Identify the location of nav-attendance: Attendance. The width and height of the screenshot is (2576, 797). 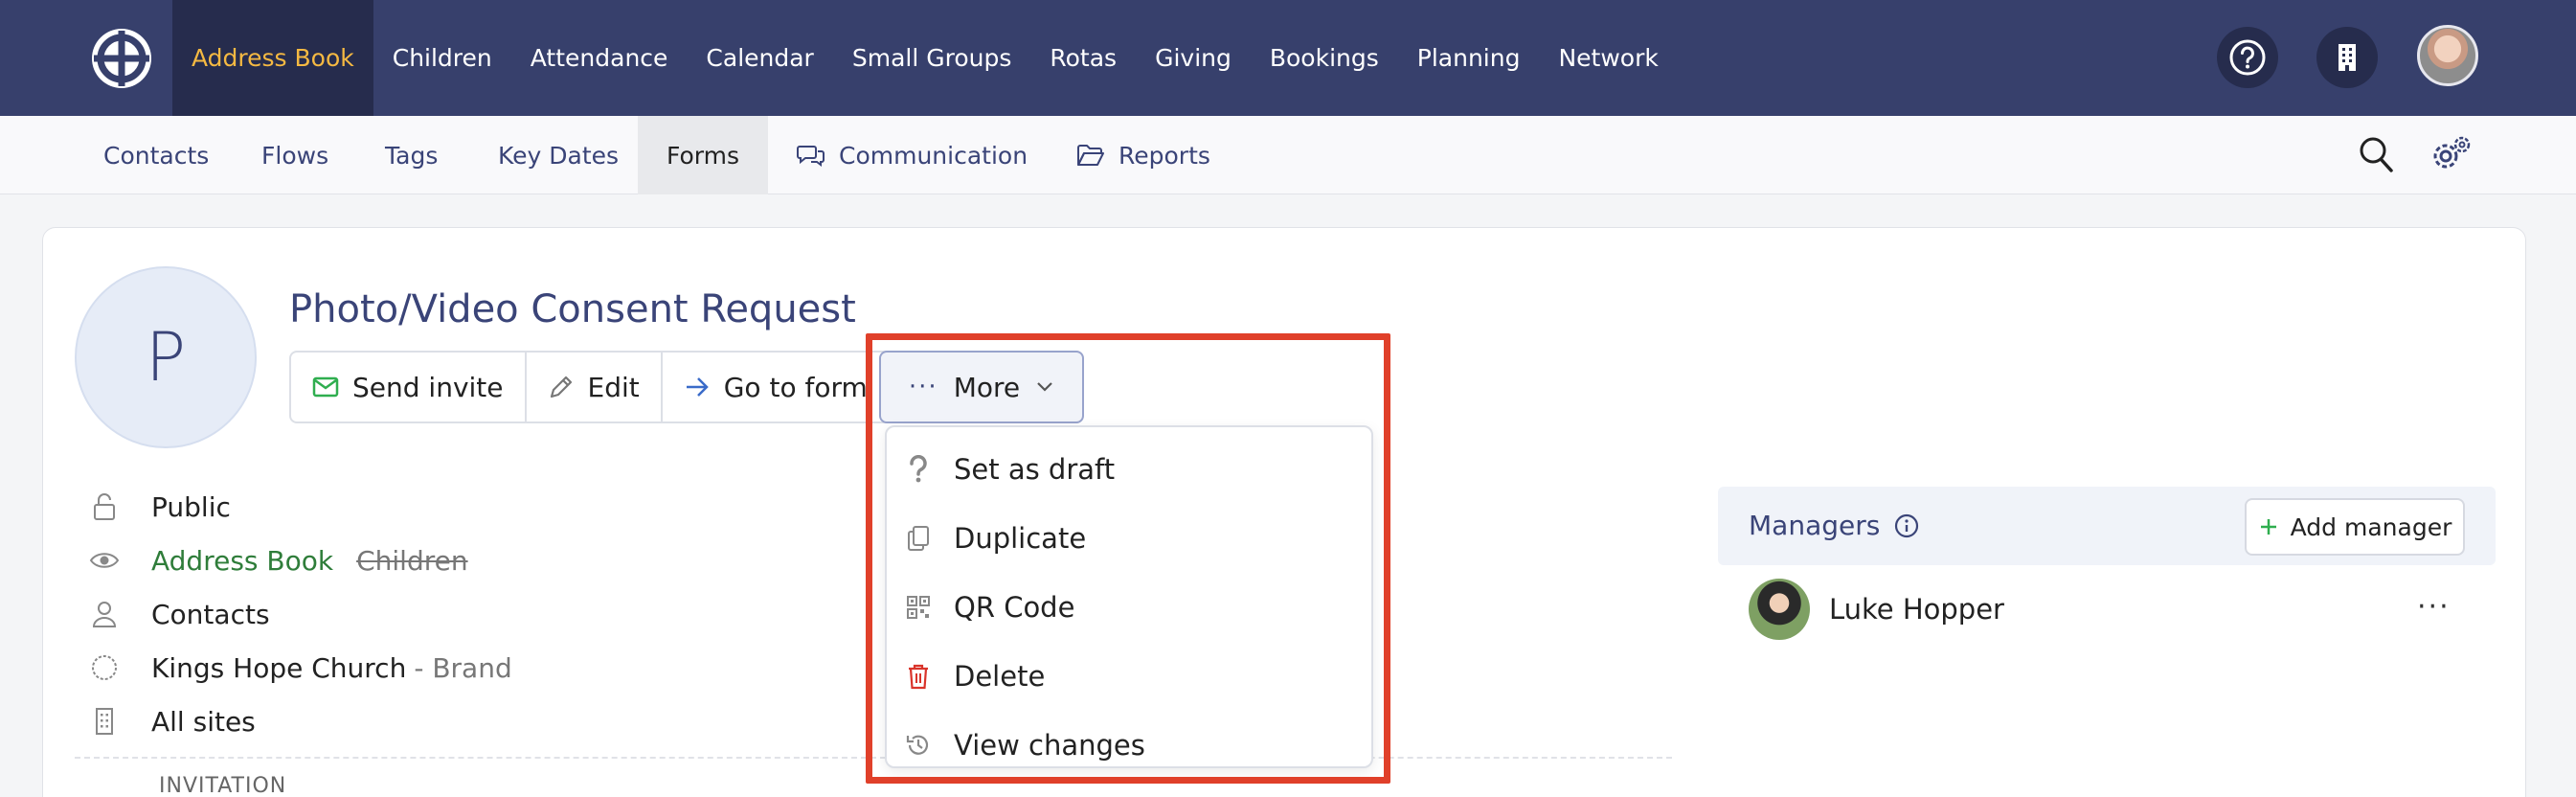
(599, 58).